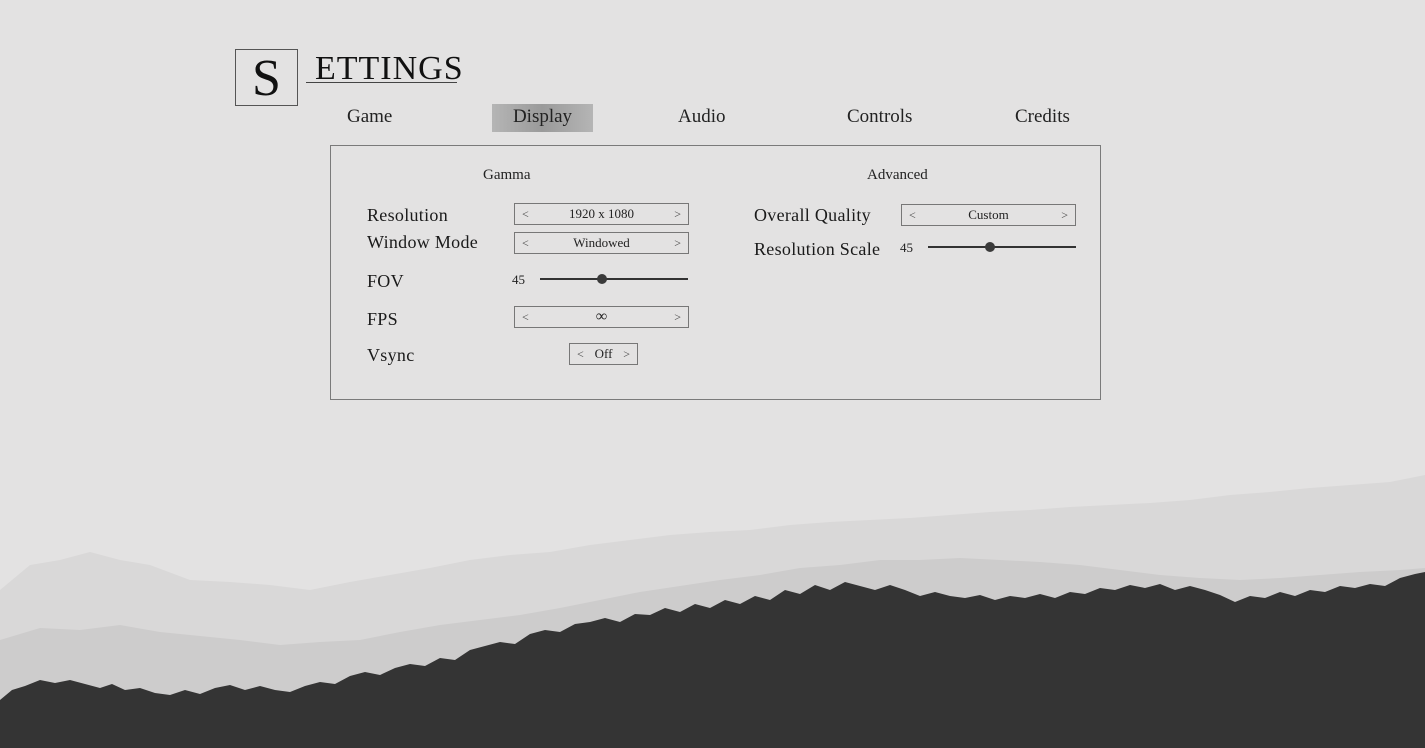  What do you see at coordinates (897, 175) in the screenshot?
I see `advanced-section-title: Advanced` at bounding box center [897, 175].